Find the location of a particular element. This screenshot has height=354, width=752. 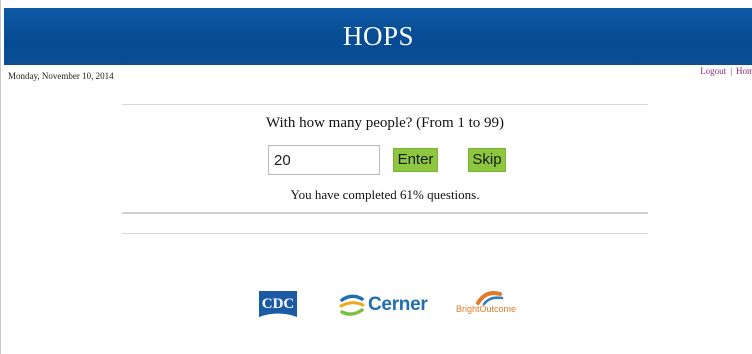

current-date: Monday, November 10, 2014 is located at coordinates (61, 76).